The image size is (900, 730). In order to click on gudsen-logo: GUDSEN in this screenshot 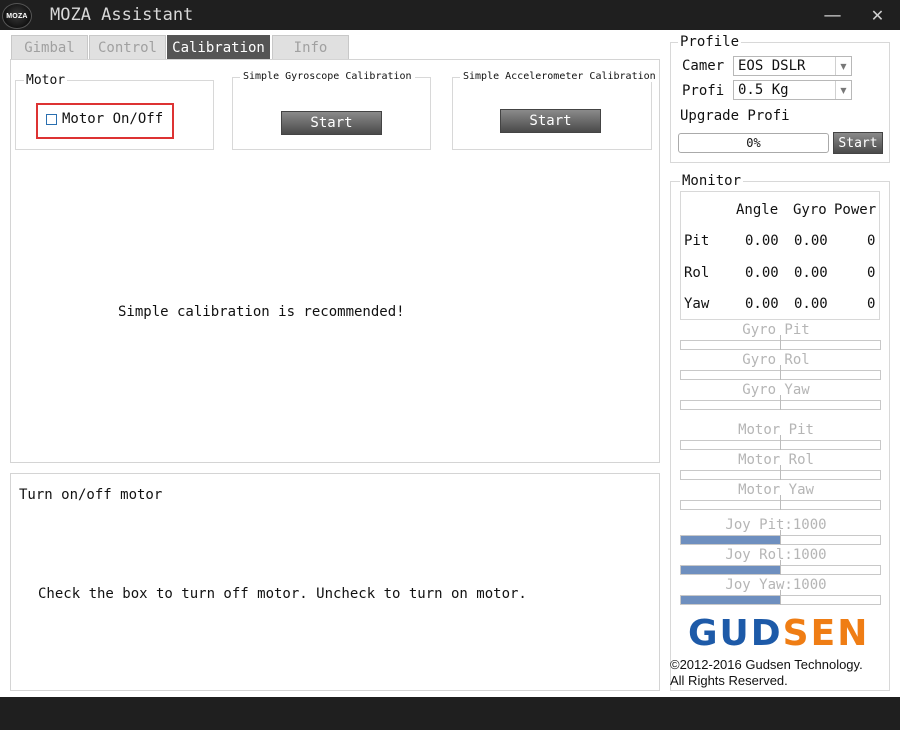, I will do `click(778, 634)`.